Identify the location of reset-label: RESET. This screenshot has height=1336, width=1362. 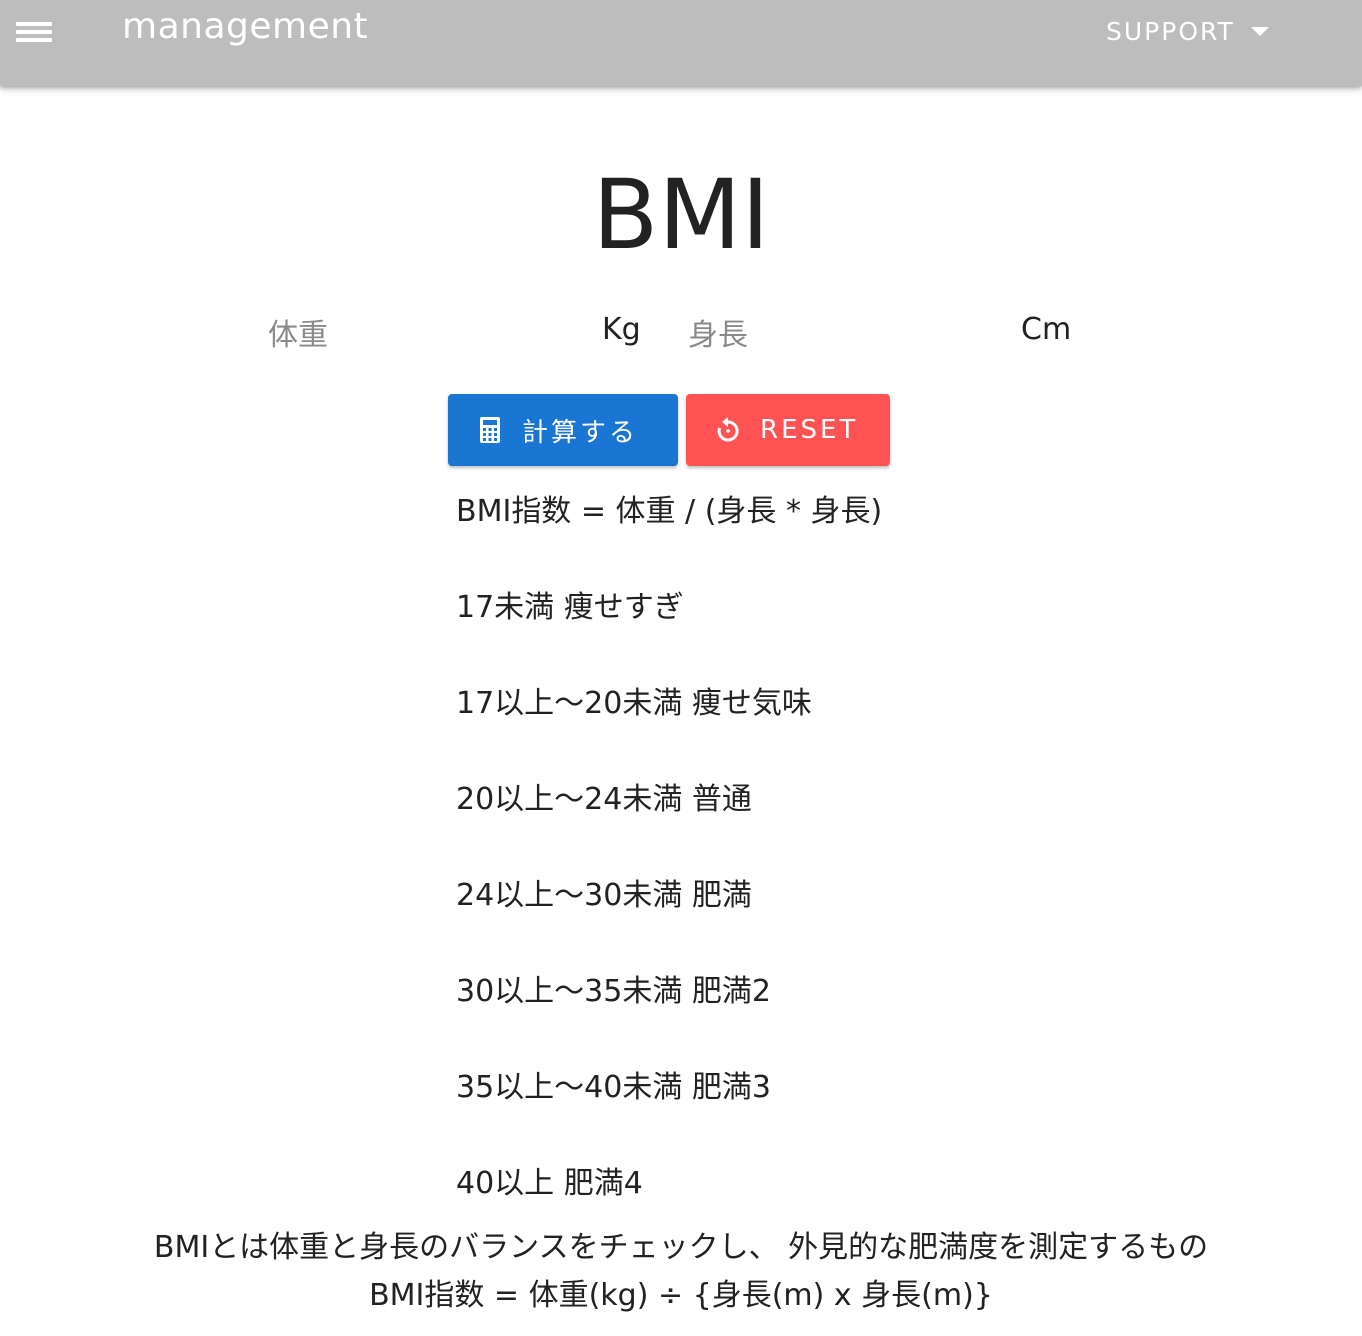
(809, 430).